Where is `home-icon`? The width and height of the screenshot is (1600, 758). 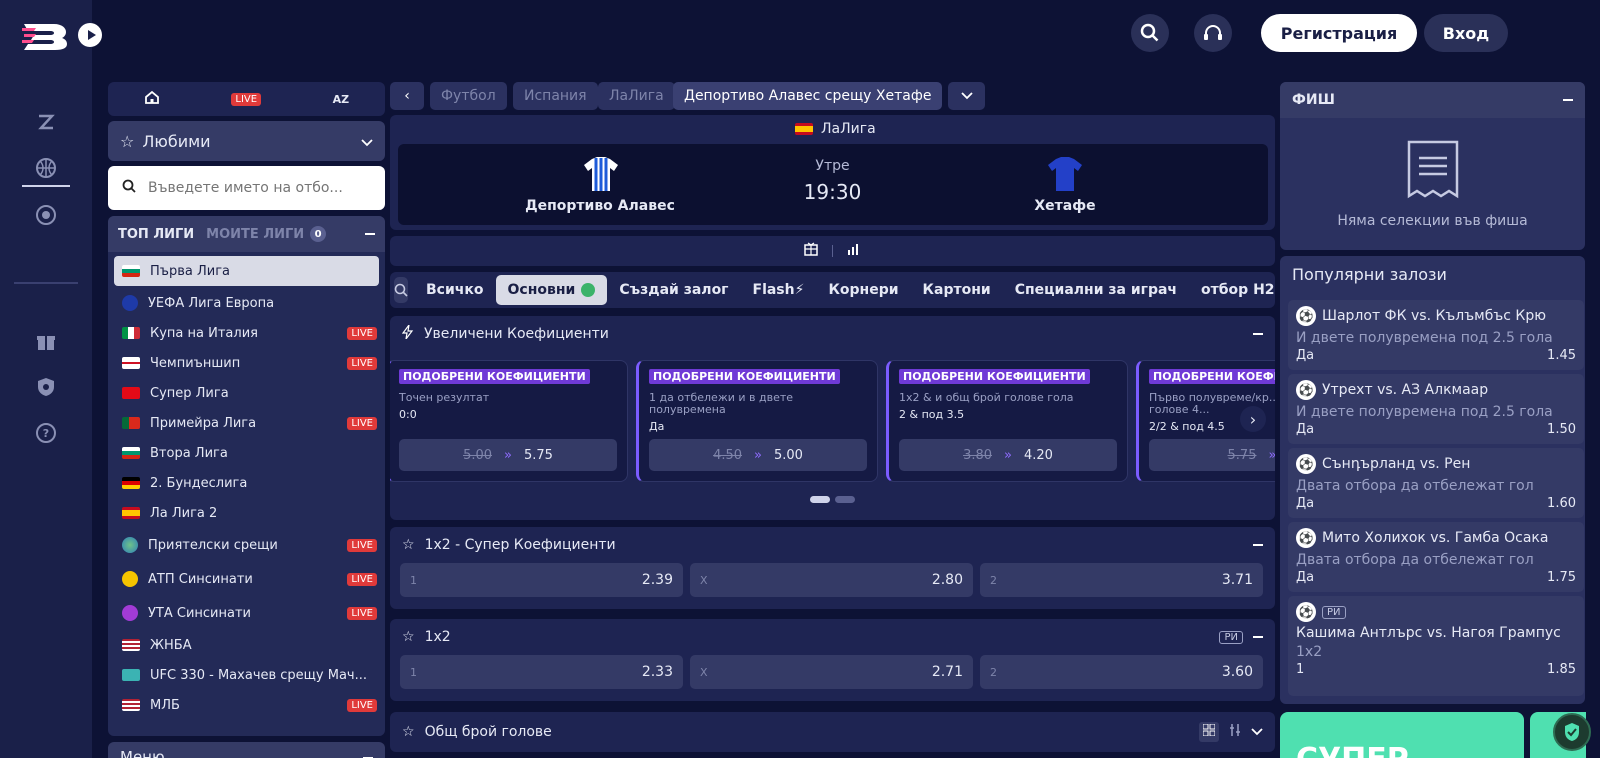 home-icon is located at coordinates (152, 99).